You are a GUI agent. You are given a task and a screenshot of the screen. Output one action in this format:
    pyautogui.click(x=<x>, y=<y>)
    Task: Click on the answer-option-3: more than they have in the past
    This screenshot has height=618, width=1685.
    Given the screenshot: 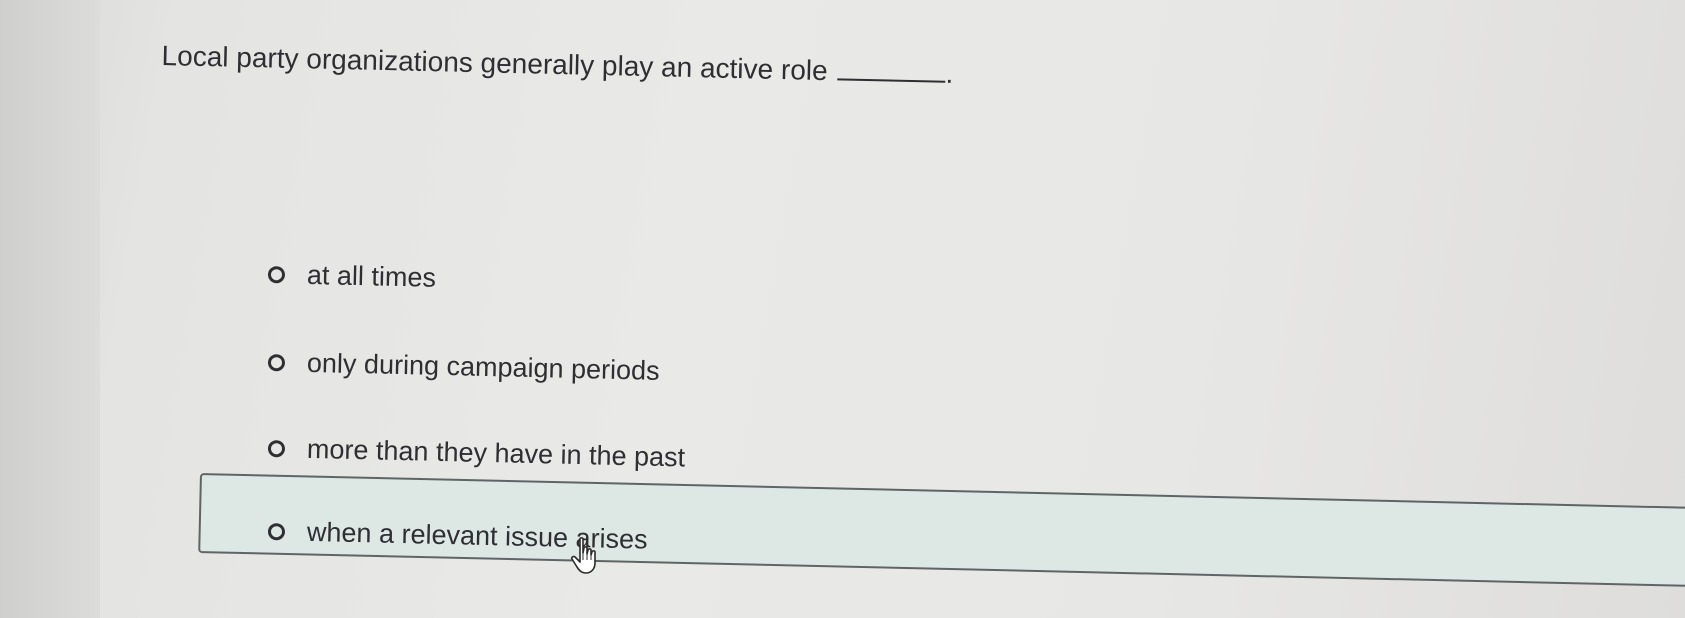 What is the action you would take?
    pyautogui.click(x=476, y=452)
    